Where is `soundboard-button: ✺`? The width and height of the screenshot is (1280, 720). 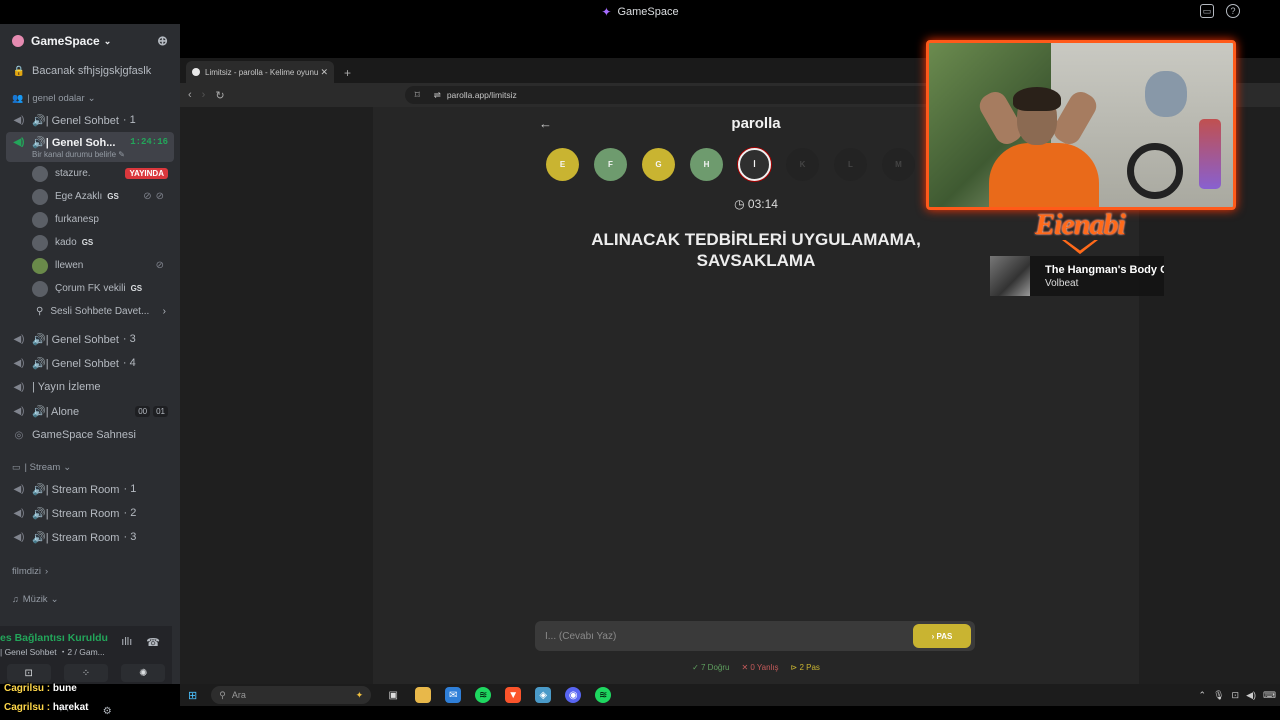 soundboard-button: ✺ is located at coordinates (143, 673).